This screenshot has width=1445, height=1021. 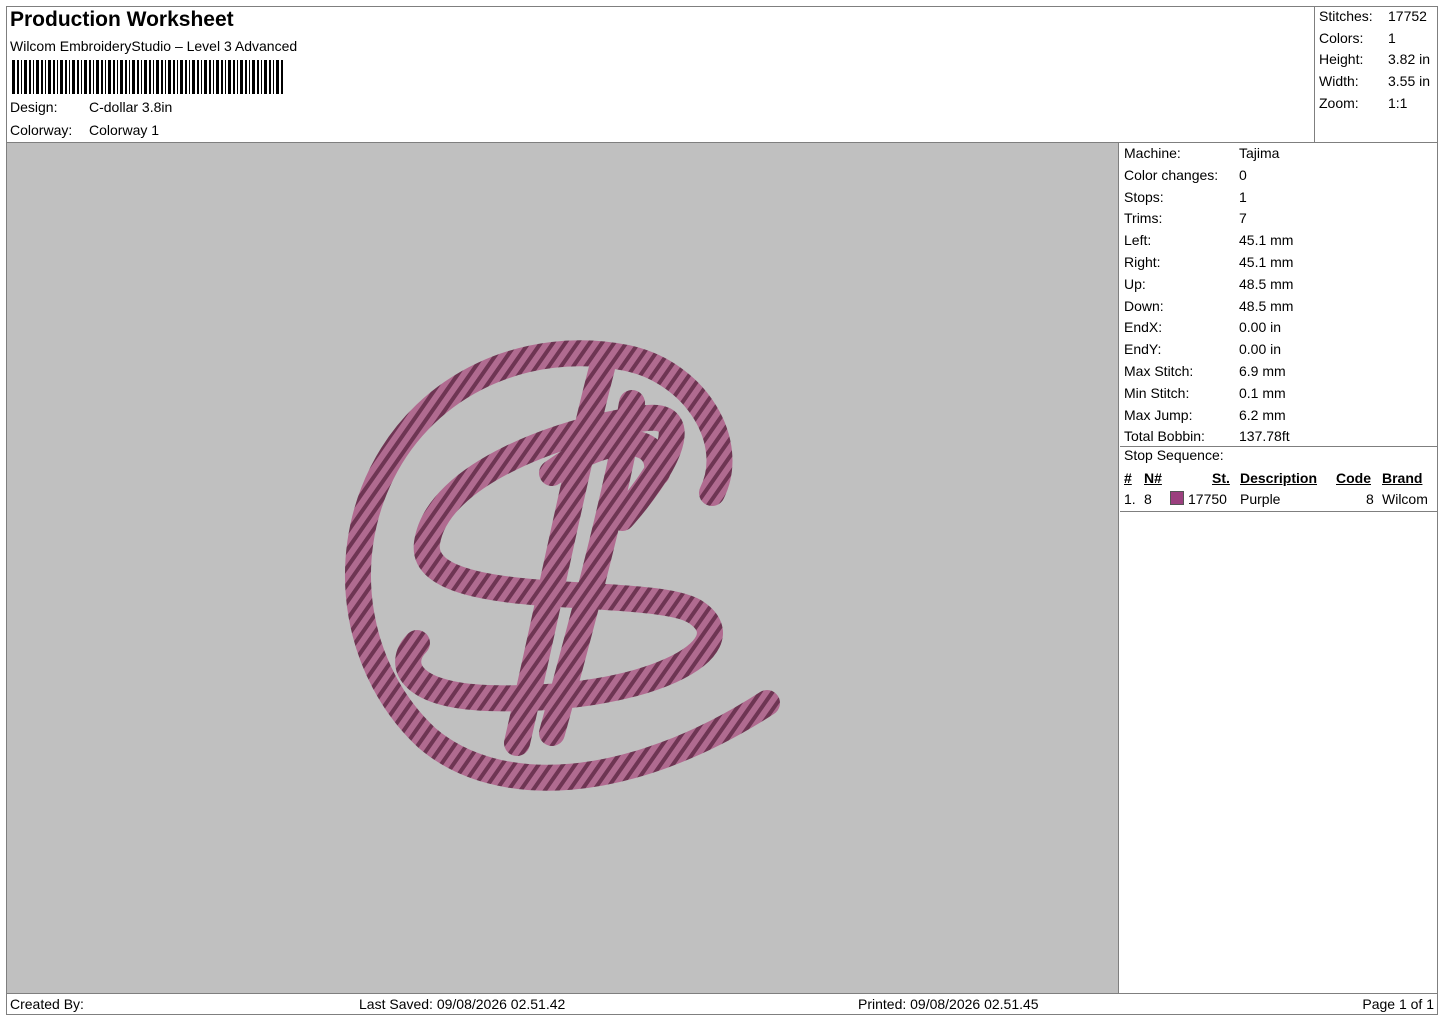 I want to click on summary-label: Stitches:, so click(x=1346, y=16).